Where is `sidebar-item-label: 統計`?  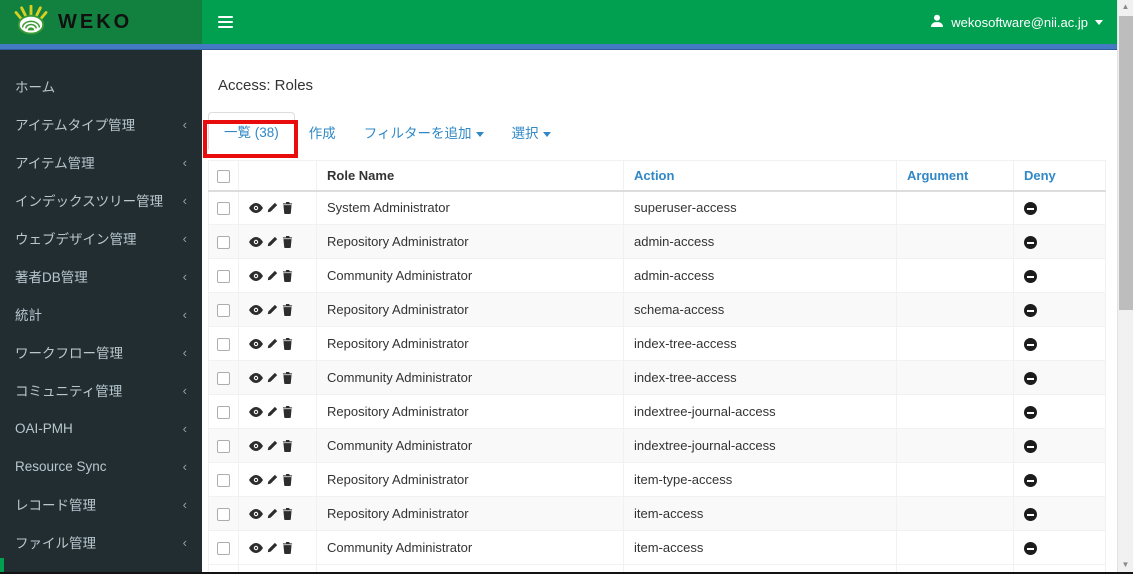 sidebar-item-label: 統計 is located at coordinates (28, 315).